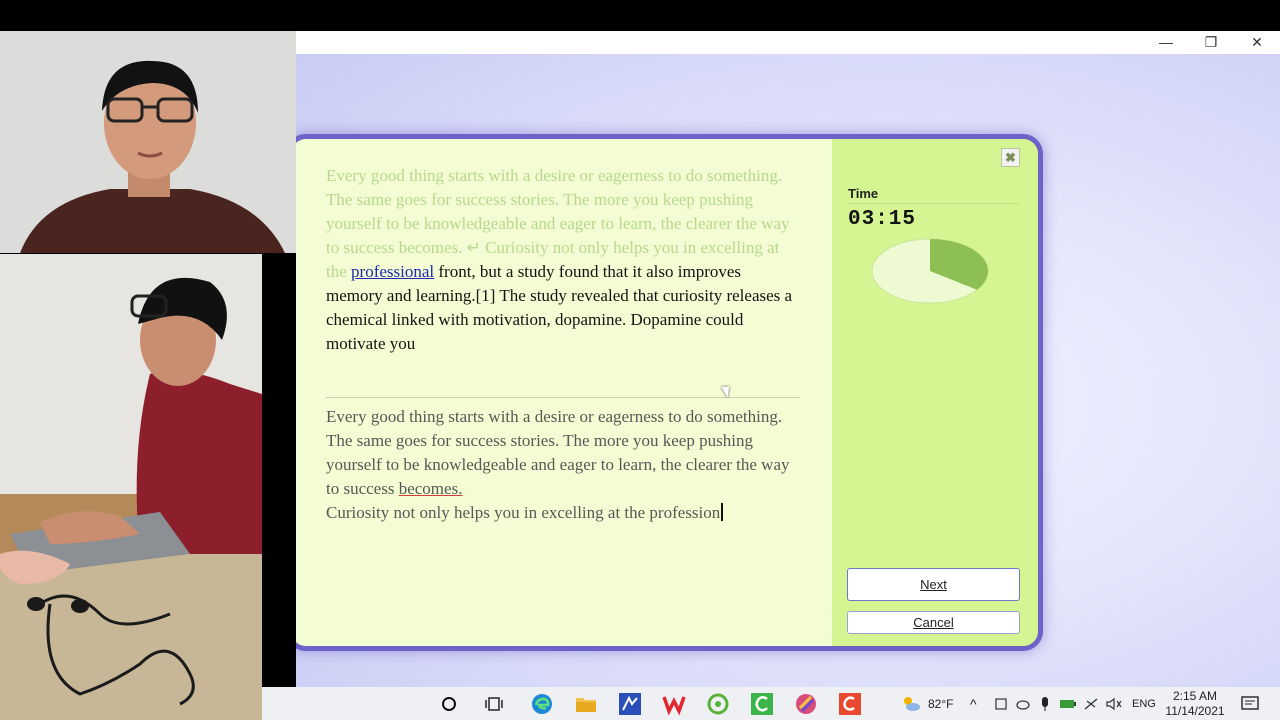  Describe the element at coordinates (1091, 703) in the screenshot. I see `network-icon` at that location.